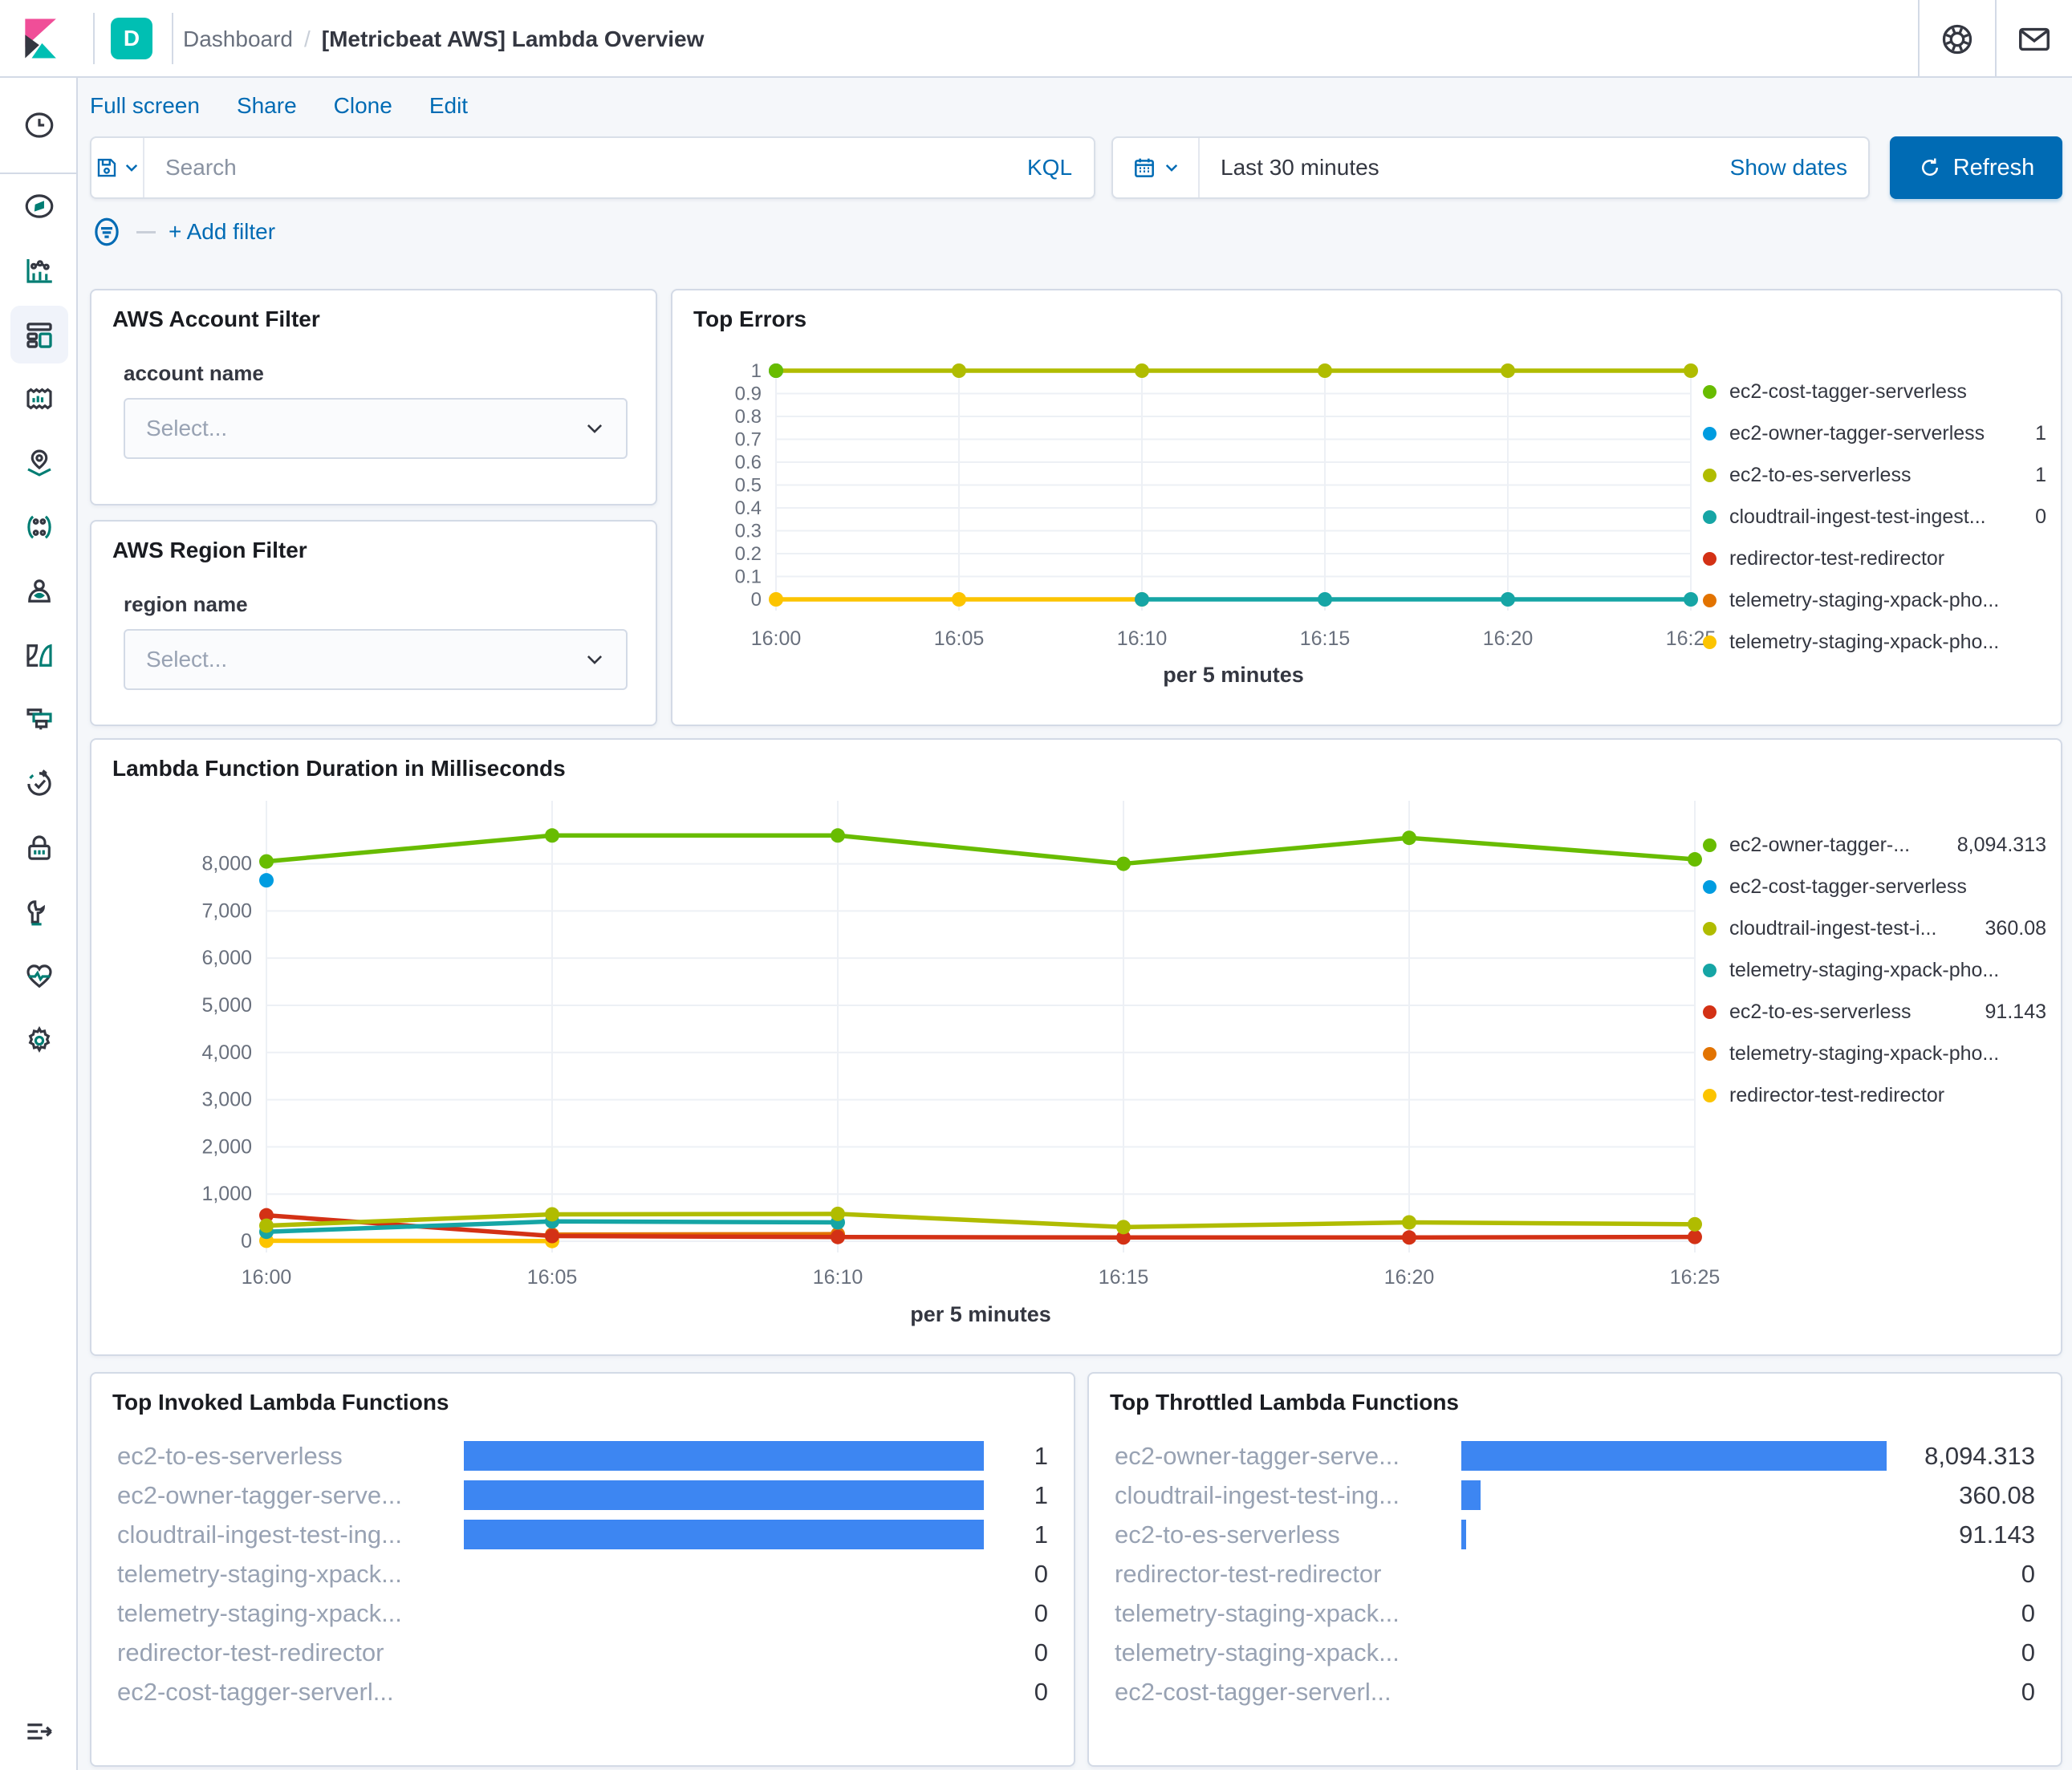 This screenshot has width=2072, height=1770. What do you see at coordinates (1874, 1012) in the screenshot?
I see `legend-item: ec2-to-es-serverless 91.143` at bounding box center [1874, 1012].